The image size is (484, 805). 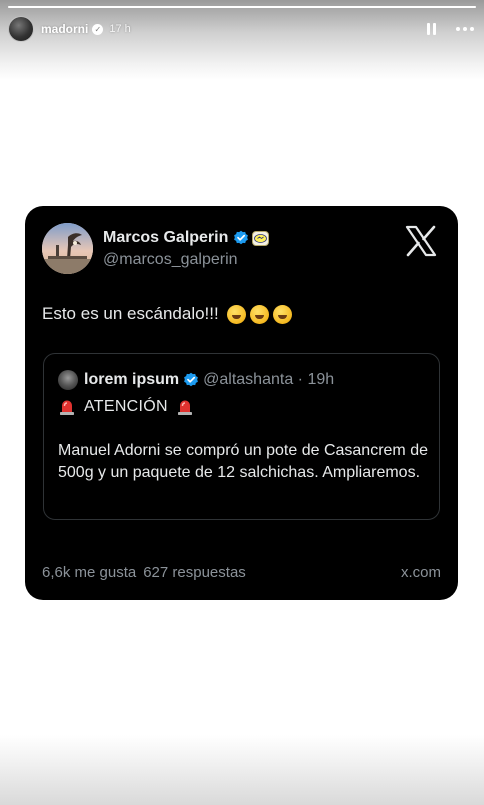 I want to click on verified-badge-icon, so click(x=241, y=237).